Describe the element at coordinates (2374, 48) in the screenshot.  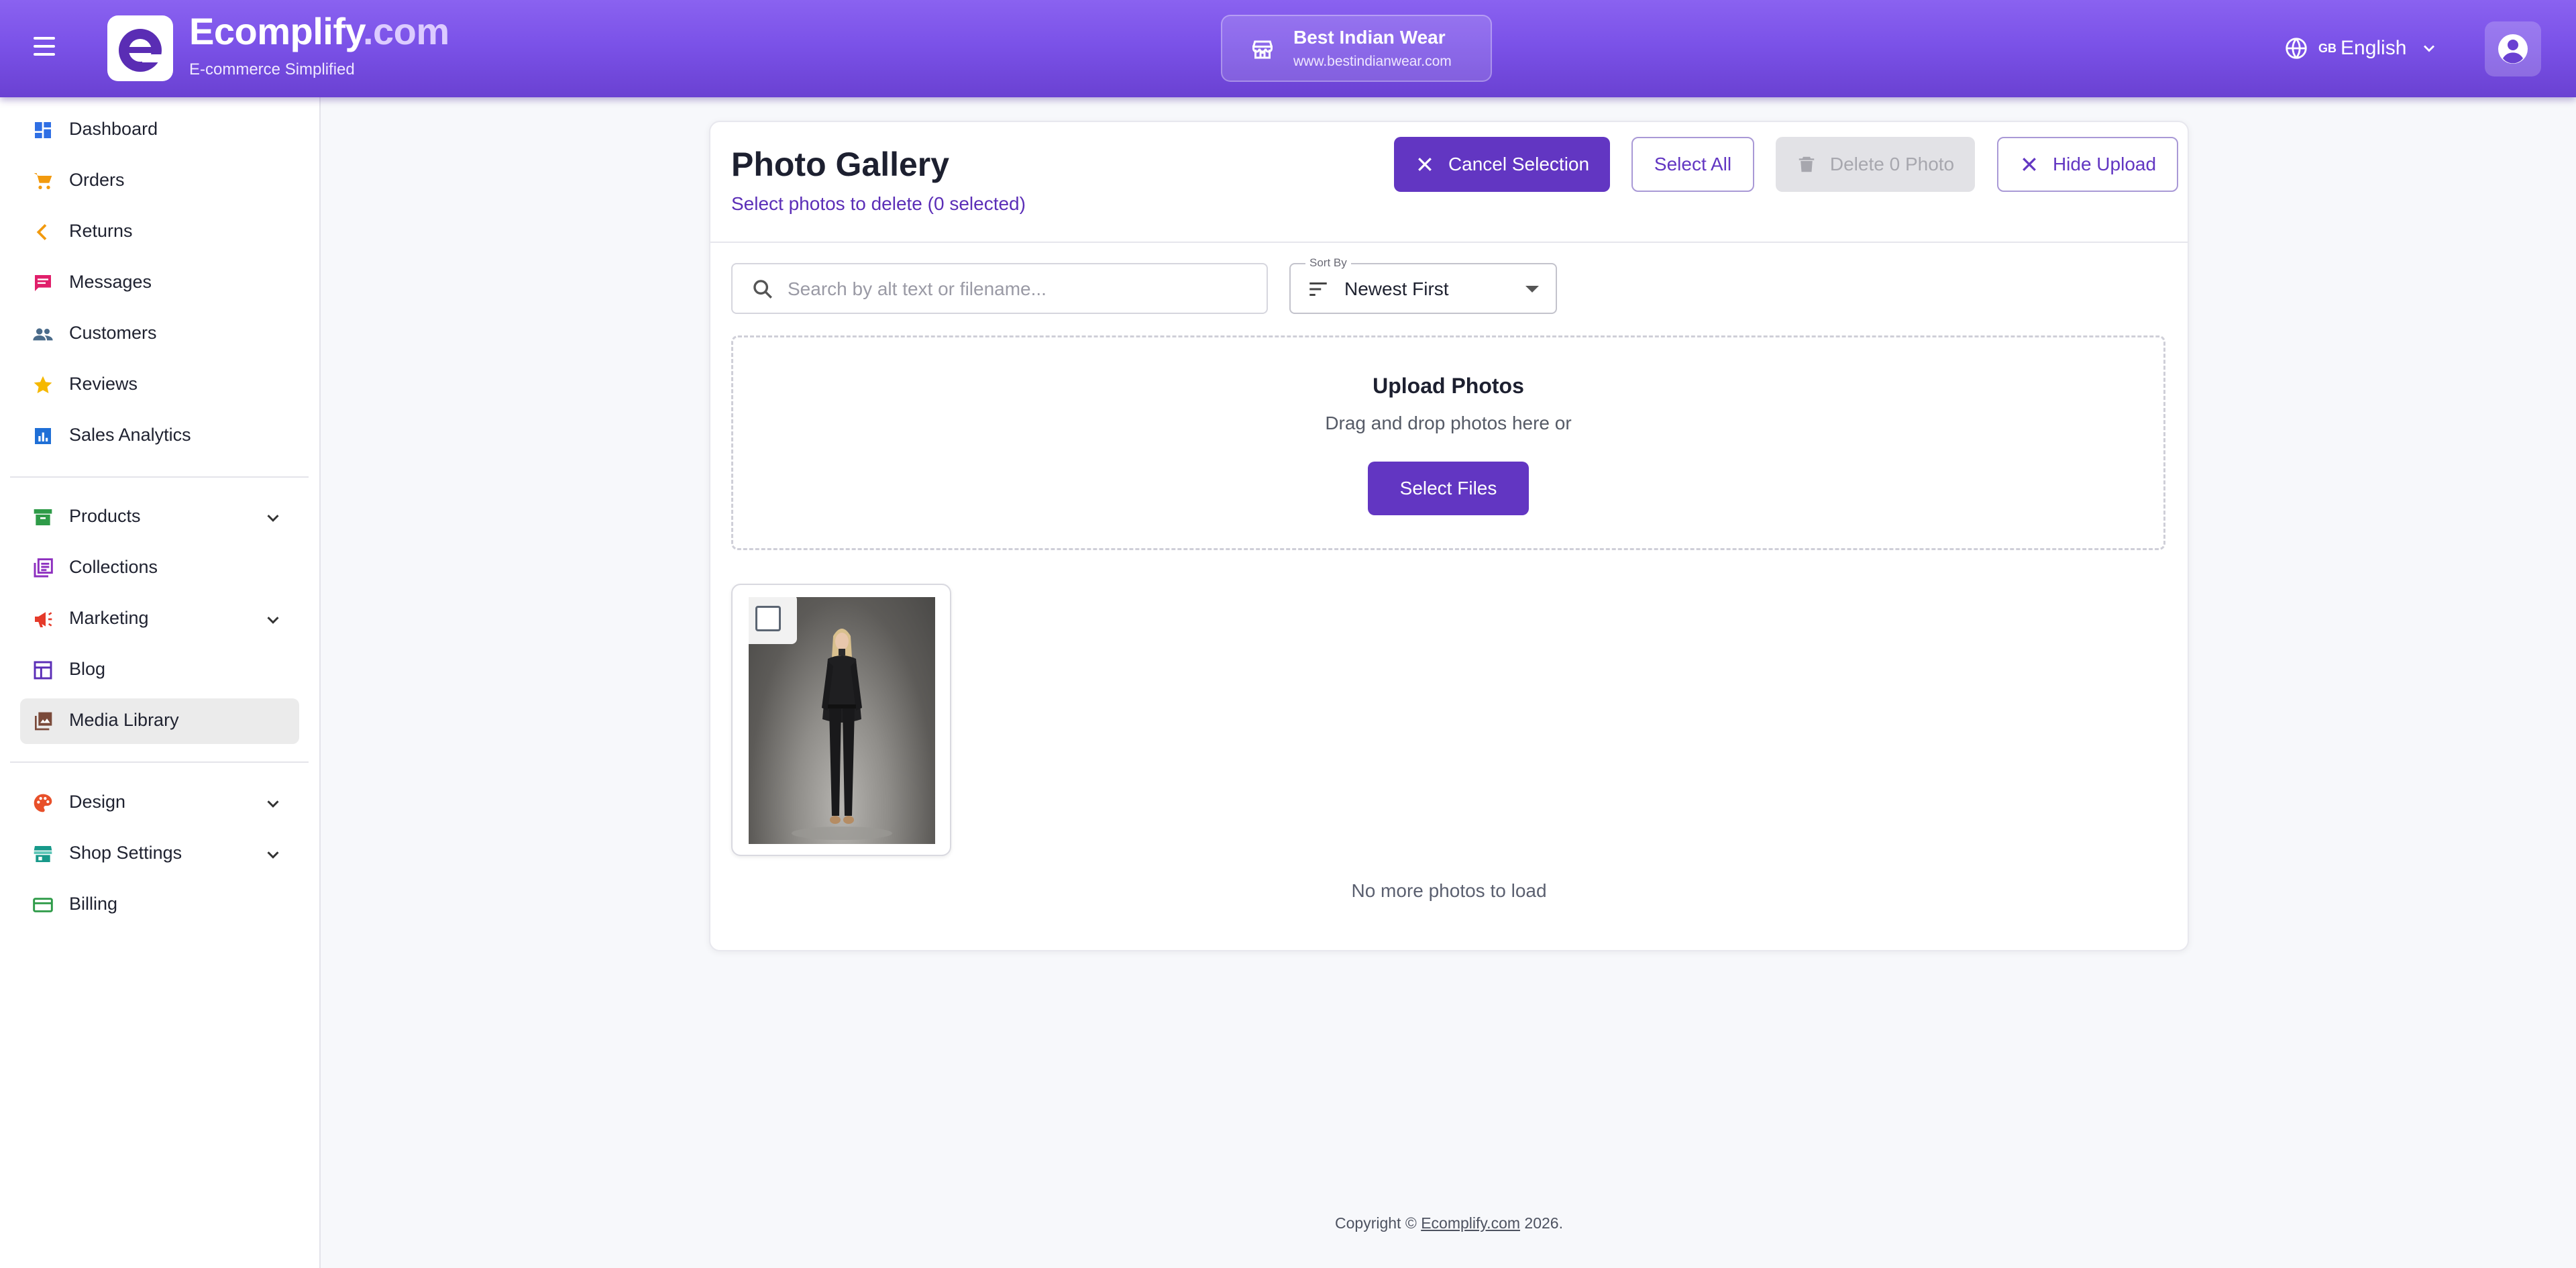
I see `language-label: English` at that location.